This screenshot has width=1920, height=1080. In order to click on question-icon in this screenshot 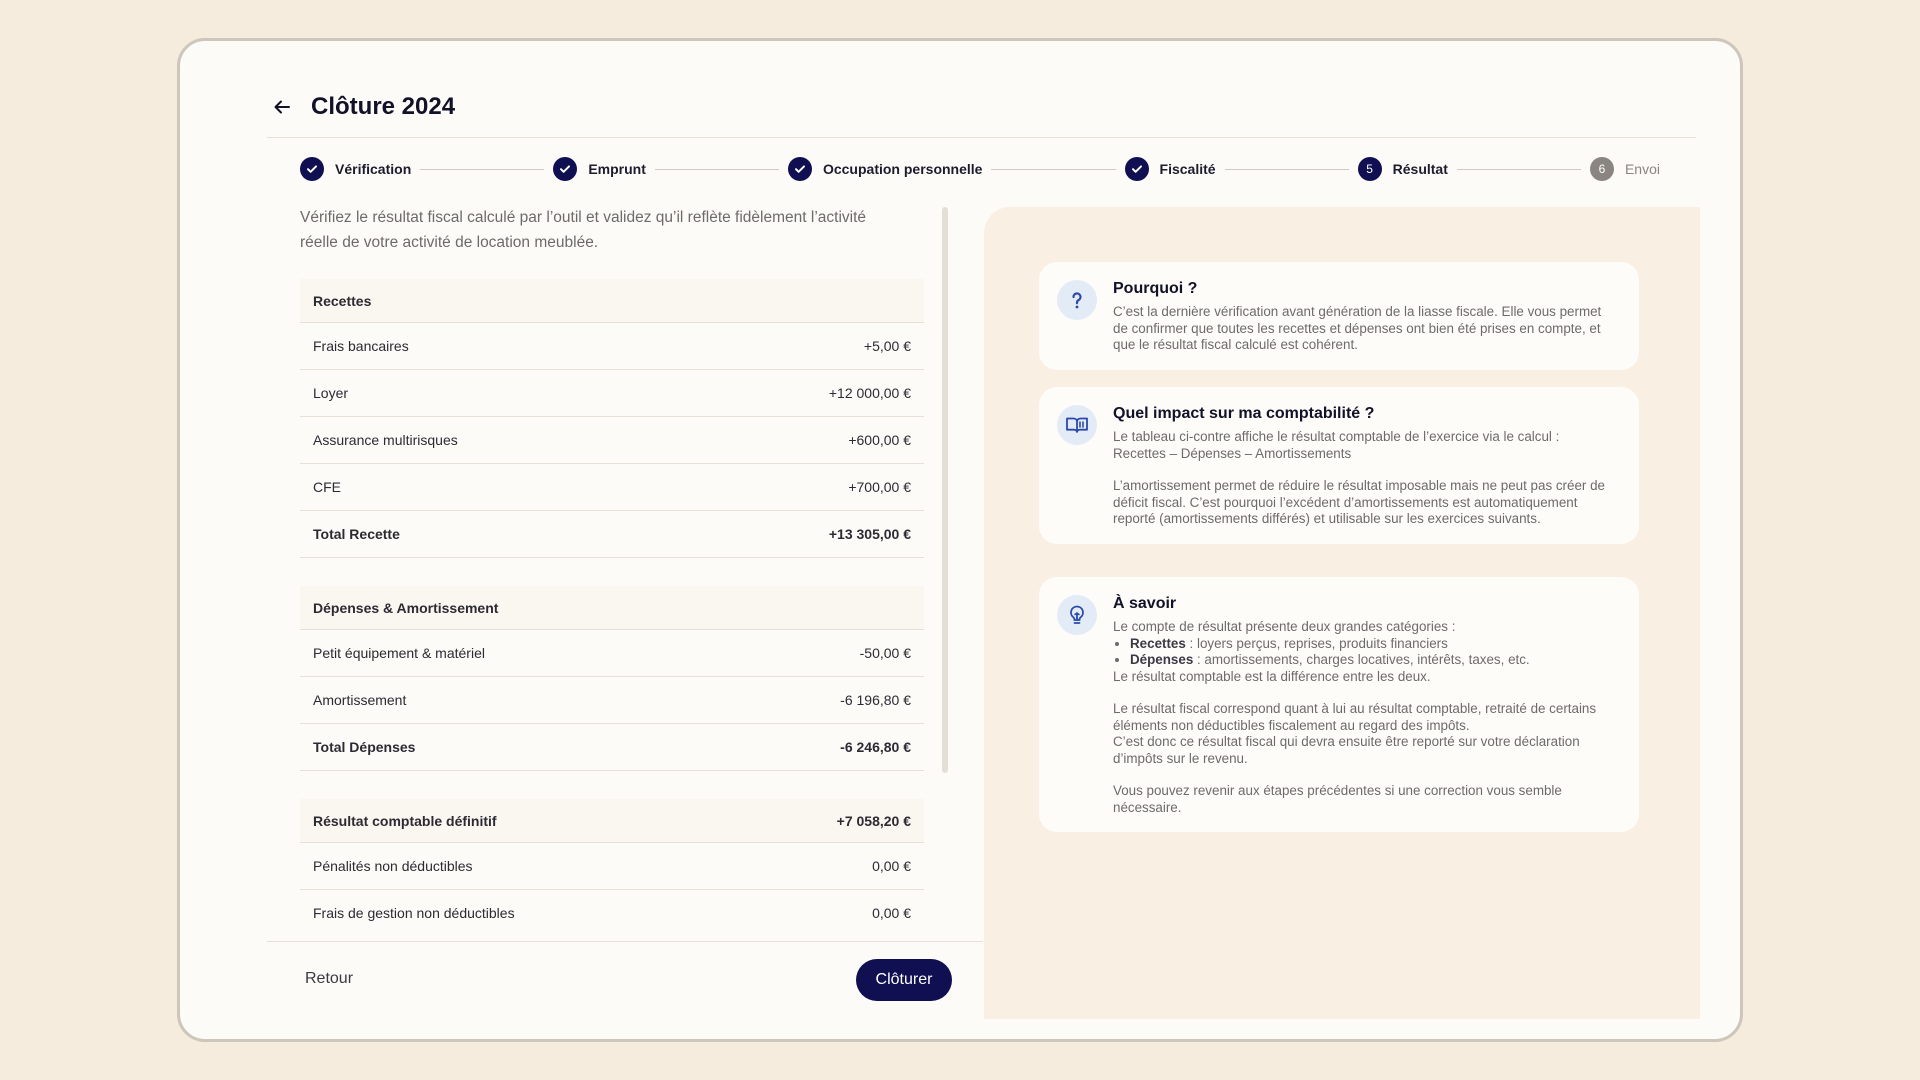, I will do `click(1077, 300)`.